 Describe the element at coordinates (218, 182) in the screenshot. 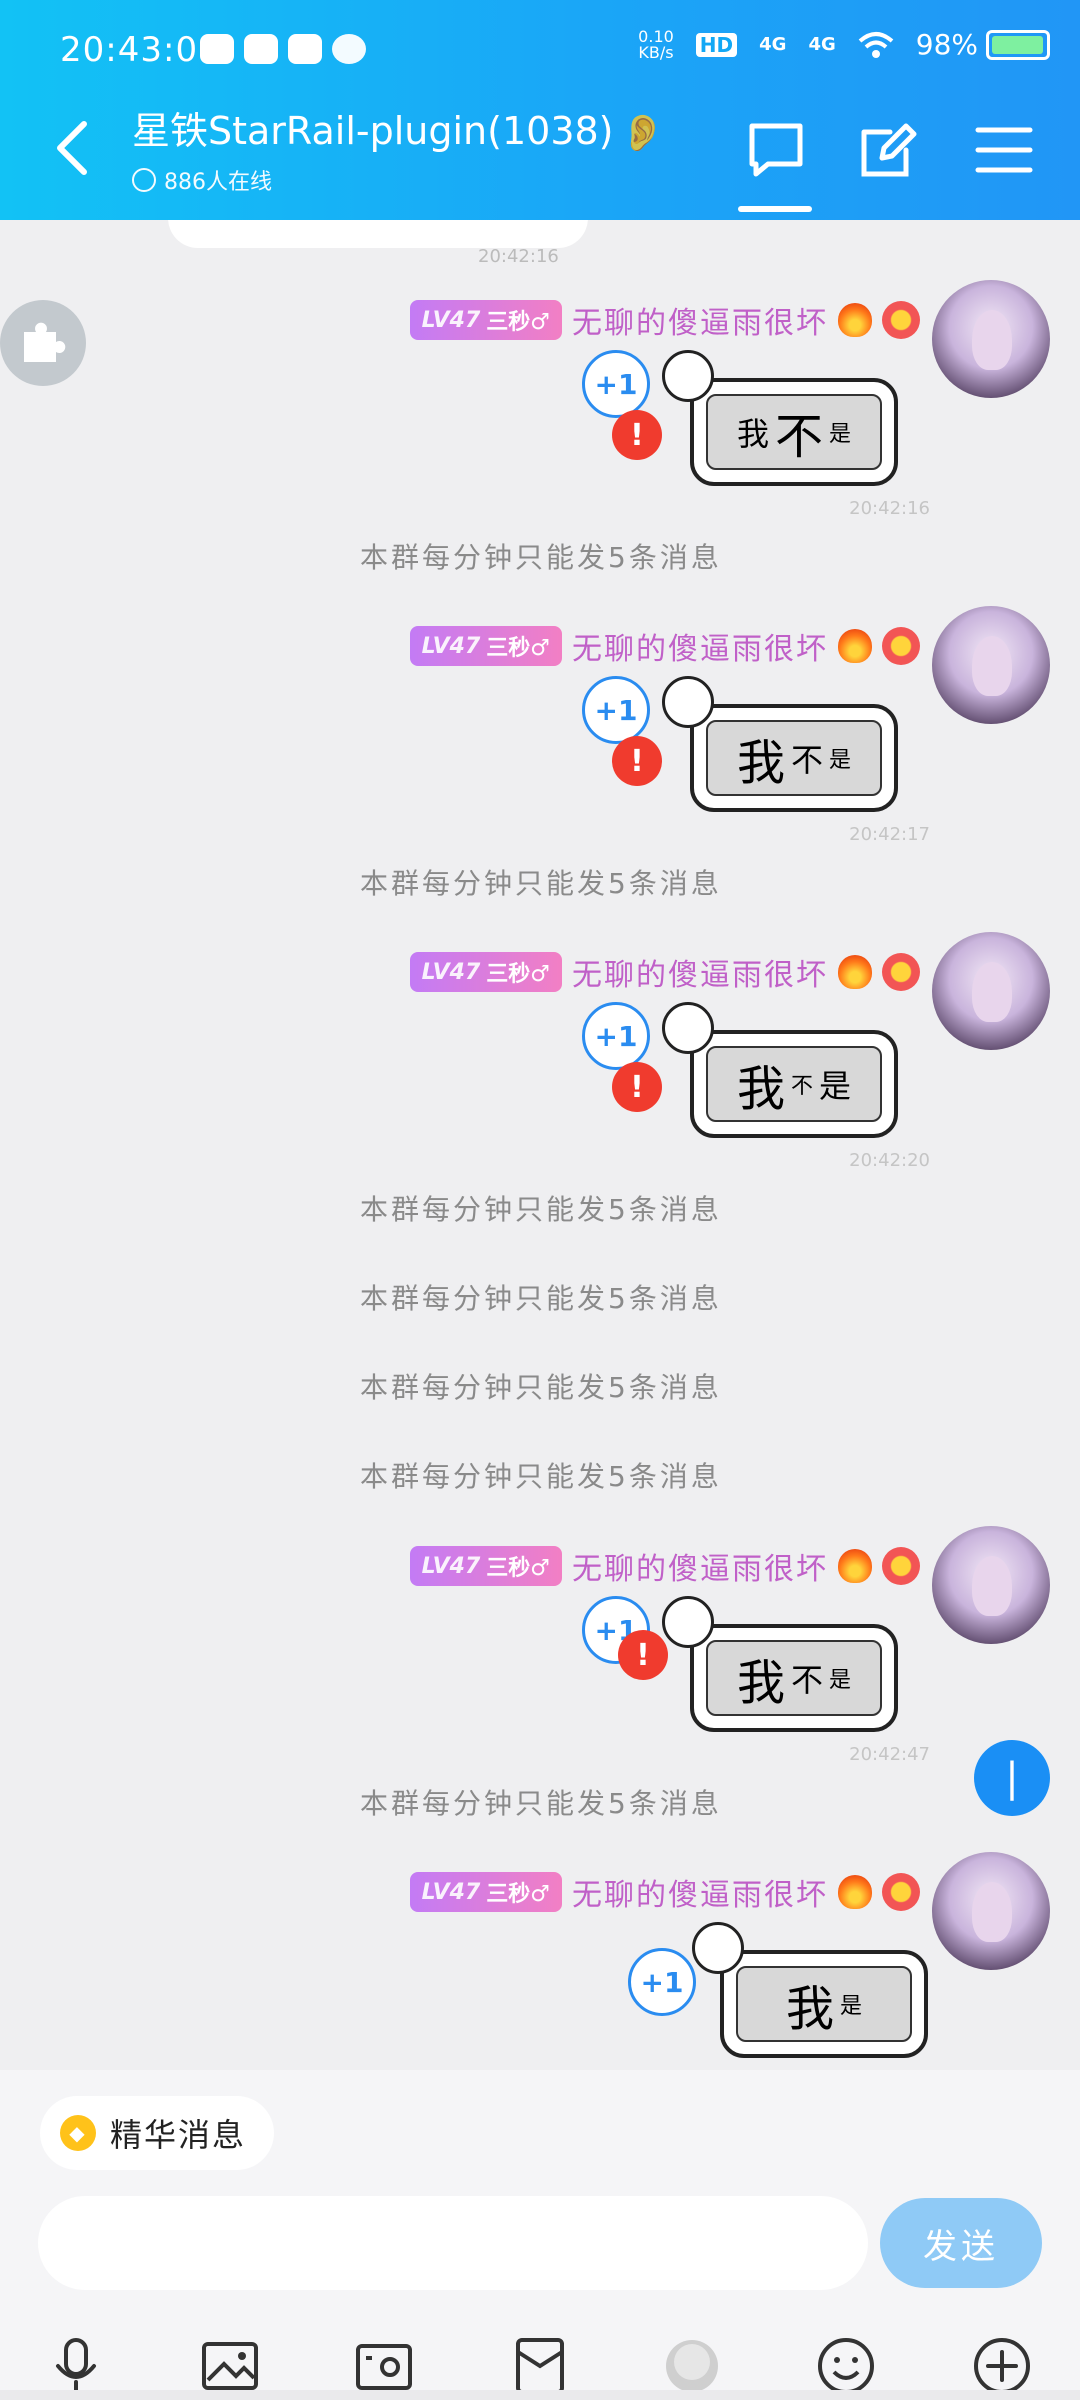

I see `online-text: 886人在线` at that location.